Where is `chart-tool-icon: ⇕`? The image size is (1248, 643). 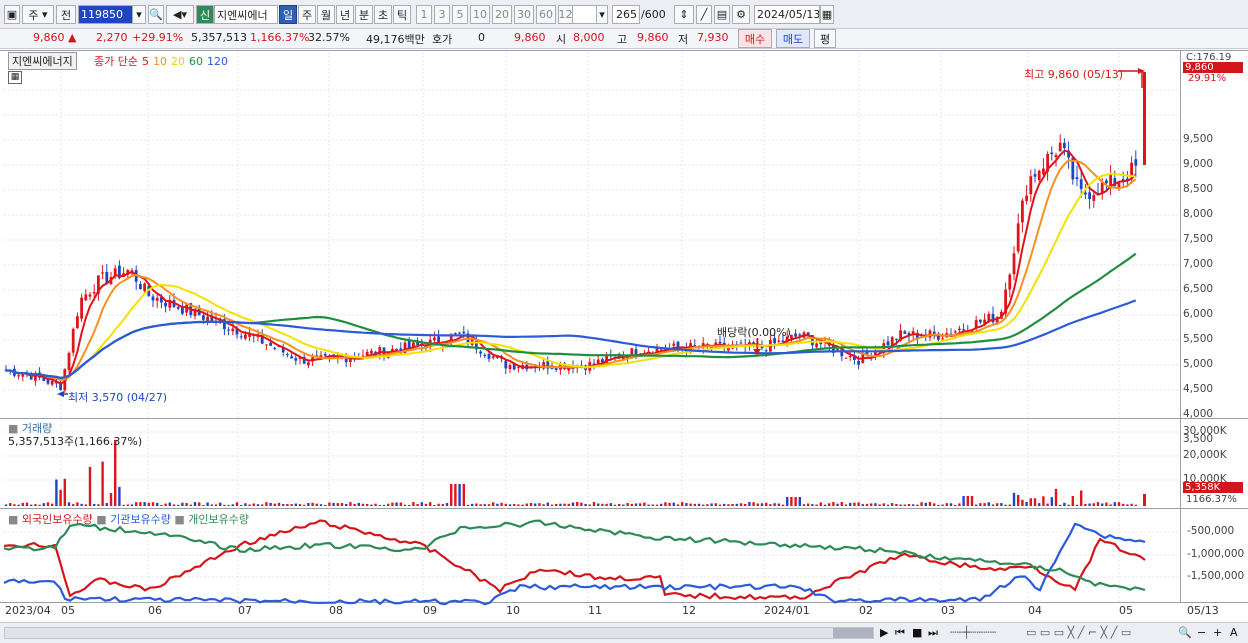 chart-tool-icon: ⇕ is located at coordinates (684, 14).